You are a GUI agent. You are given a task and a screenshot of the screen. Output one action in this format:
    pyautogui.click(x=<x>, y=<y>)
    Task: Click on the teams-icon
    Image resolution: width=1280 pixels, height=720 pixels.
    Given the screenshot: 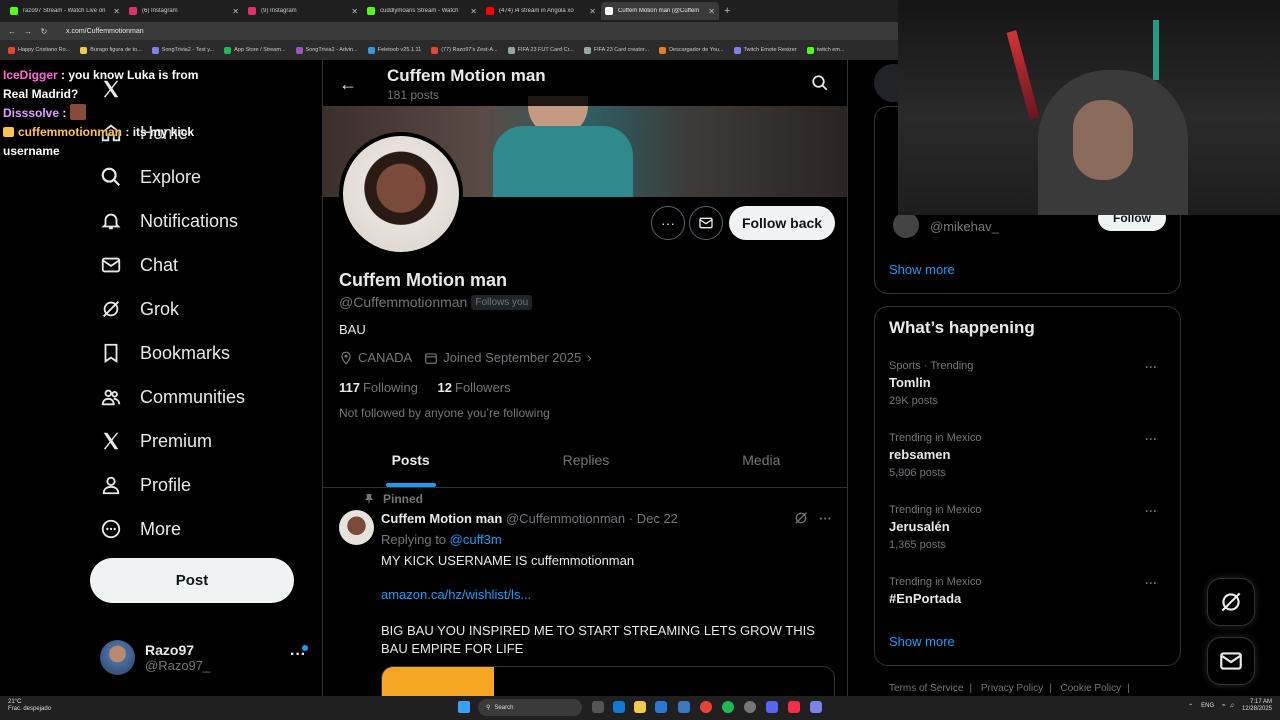 What is the action you would take?
    pyautogui.click(x=816, y=707)
    